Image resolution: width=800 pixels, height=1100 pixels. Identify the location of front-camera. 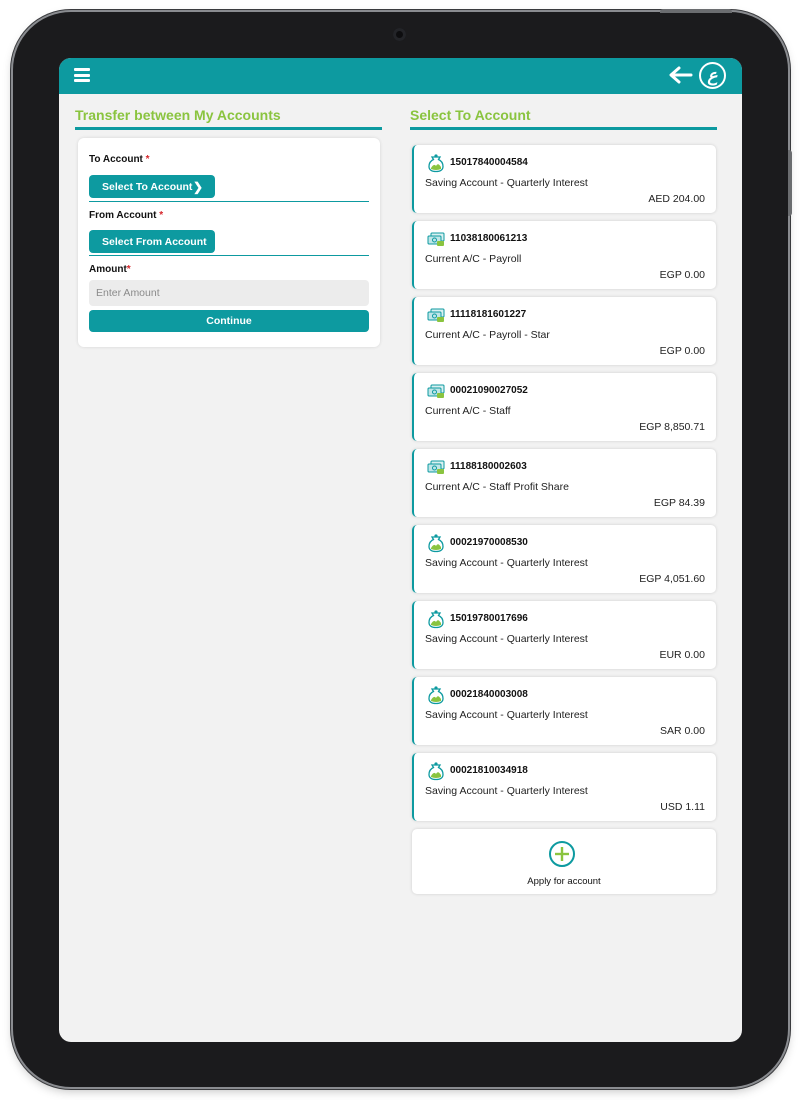
(399, 34).